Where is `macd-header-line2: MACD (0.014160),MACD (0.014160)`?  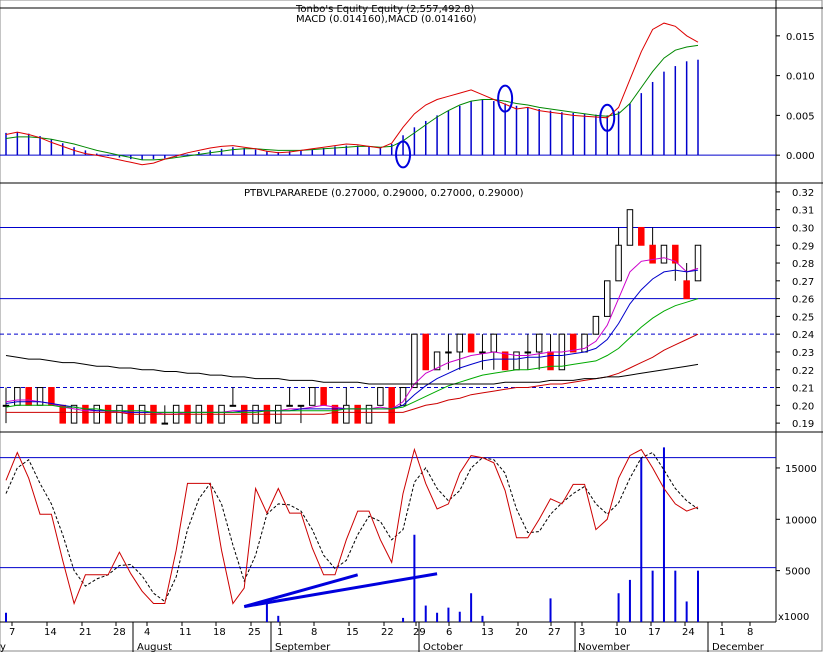
macd-header-line2: MACD (0.014160),MACD (0.014160) is located at coordinates (386, 19).